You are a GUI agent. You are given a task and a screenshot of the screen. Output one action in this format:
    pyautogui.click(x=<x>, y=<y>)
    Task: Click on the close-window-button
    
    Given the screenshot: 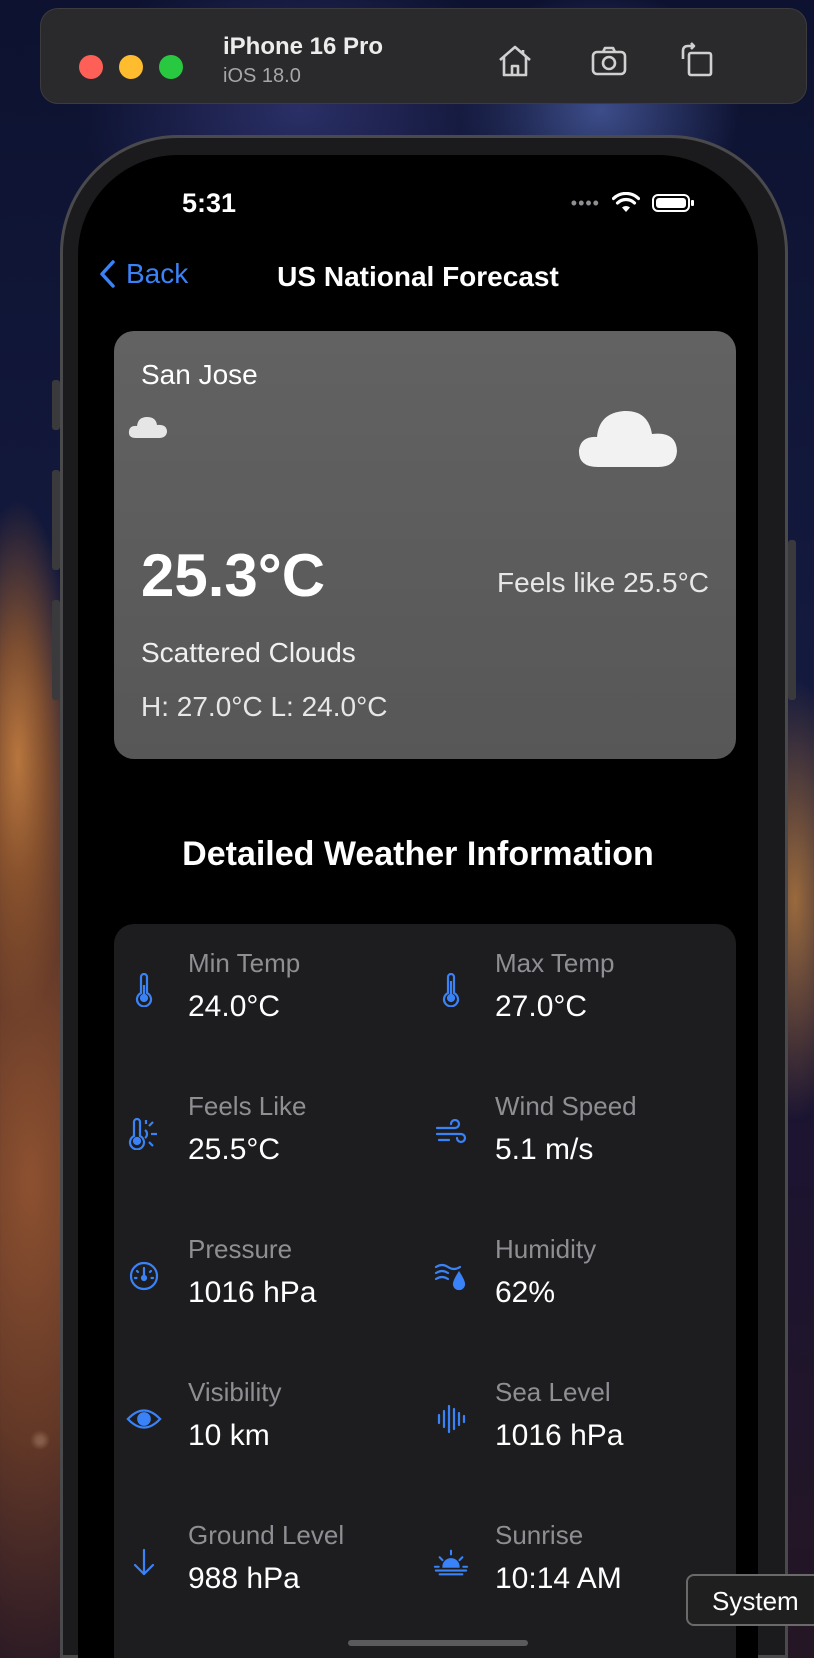 What is the action you would take?
    pyautogui.click(x=91, y=67)
    